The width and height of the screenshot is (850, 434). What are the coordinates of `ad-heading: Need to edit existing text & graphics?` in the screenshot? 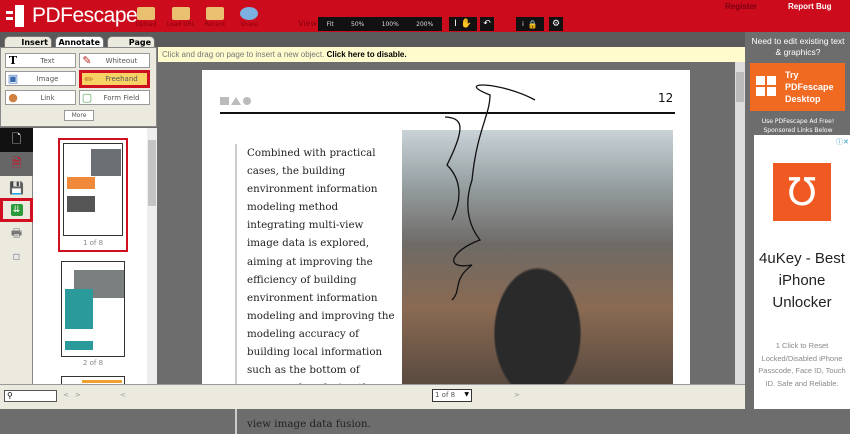 It's located at (798, 46).